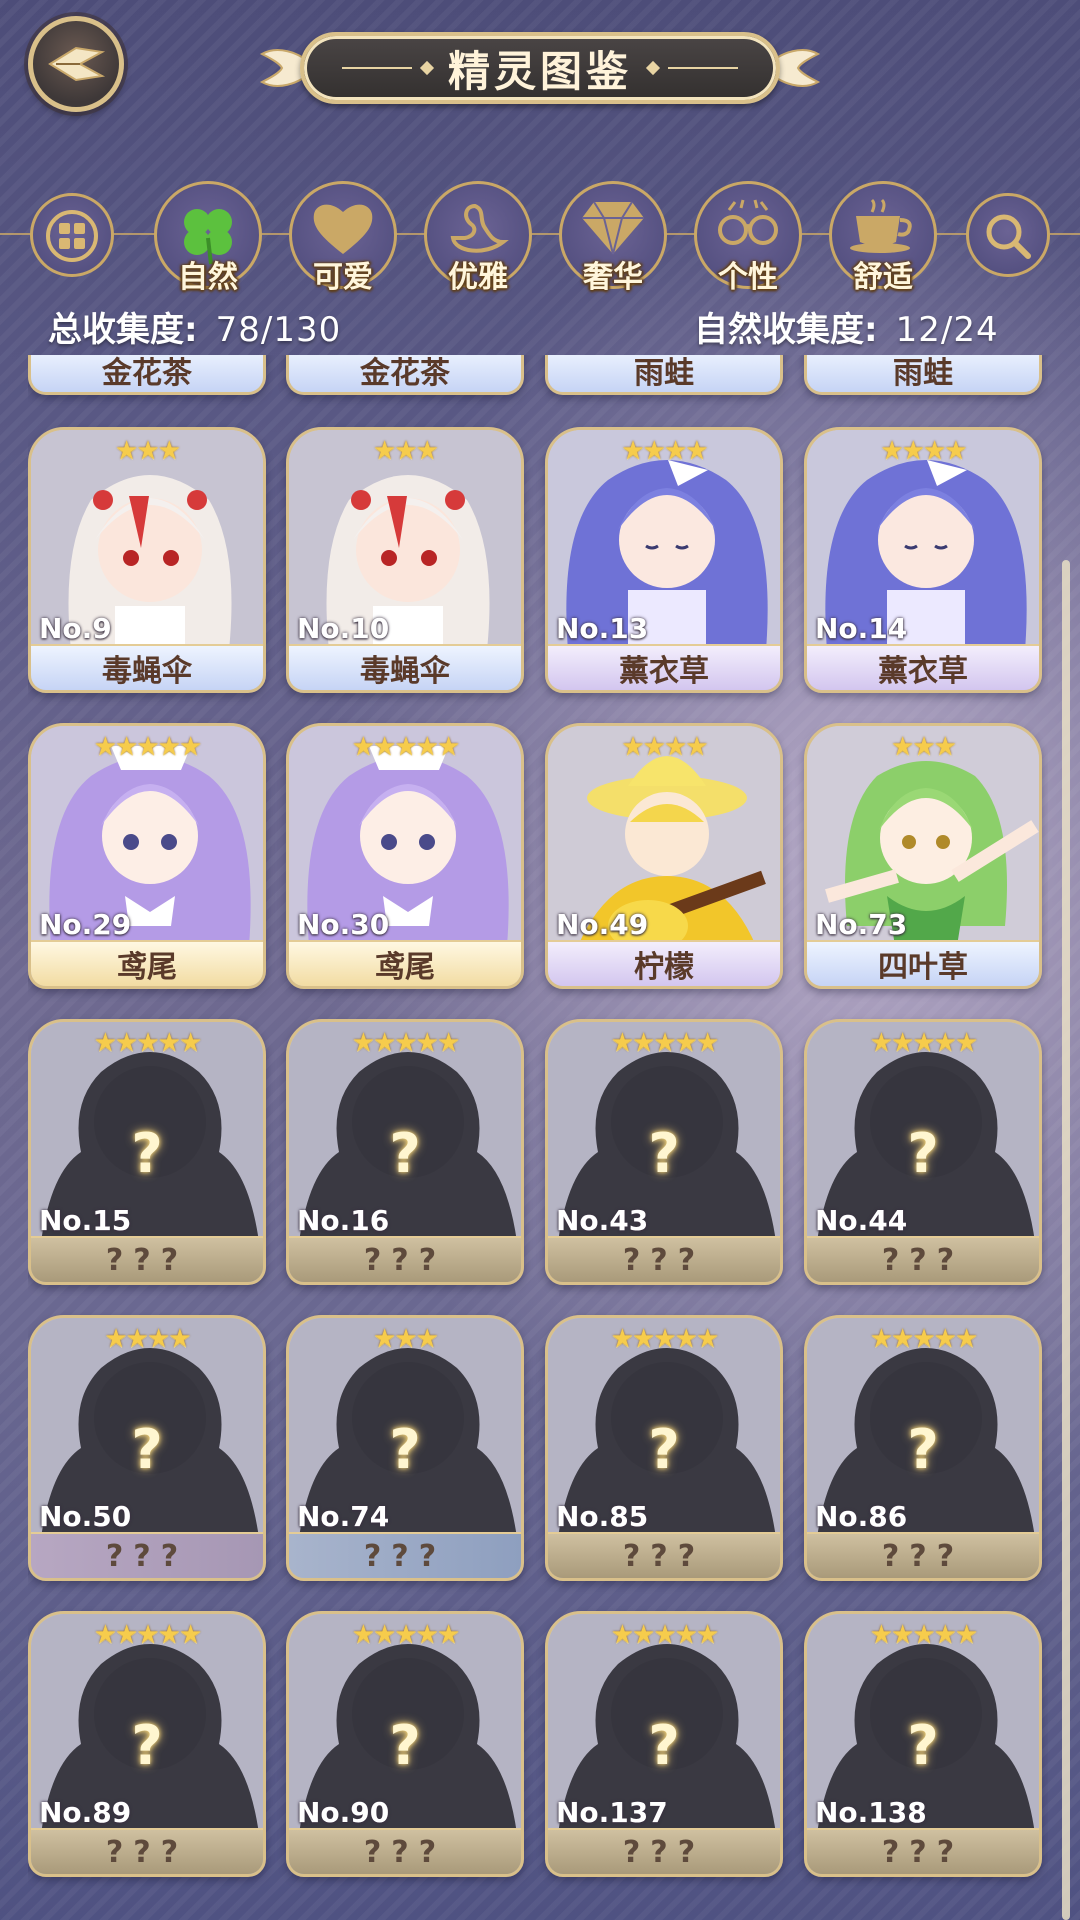 Image resolution: width=1080 pixels, height=1920 pixels. Describe the element at coordinates (343, 1516) in the screenshot. I see `spirit-number: No.74` at that location.